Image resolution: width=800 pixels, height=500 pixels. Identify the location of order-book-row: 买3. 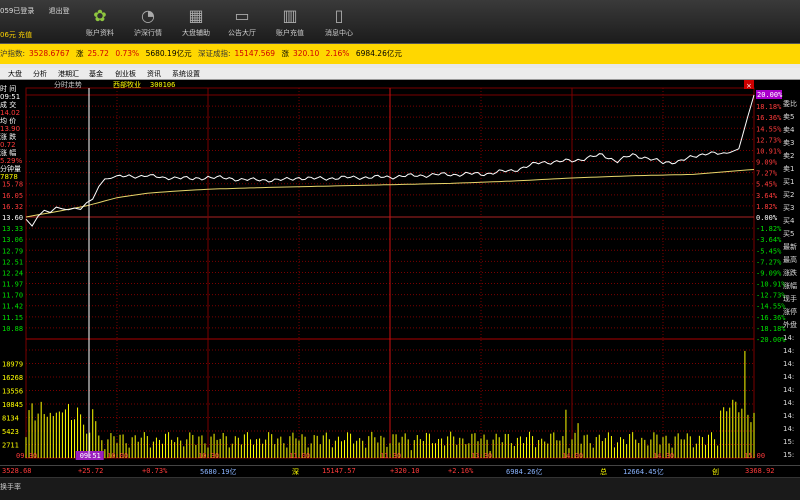
(789, 208).